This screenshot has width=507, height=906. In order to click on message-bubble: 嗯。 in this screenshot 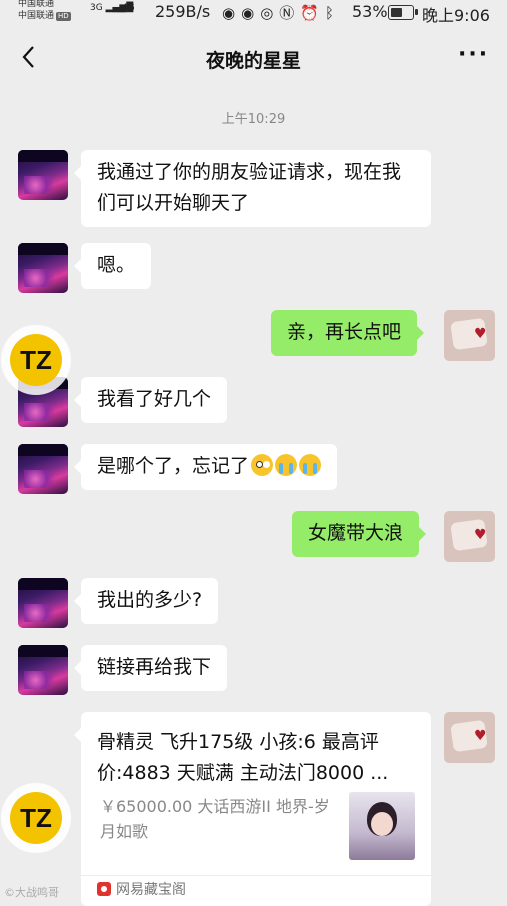, I will do `click(112, 266)`.